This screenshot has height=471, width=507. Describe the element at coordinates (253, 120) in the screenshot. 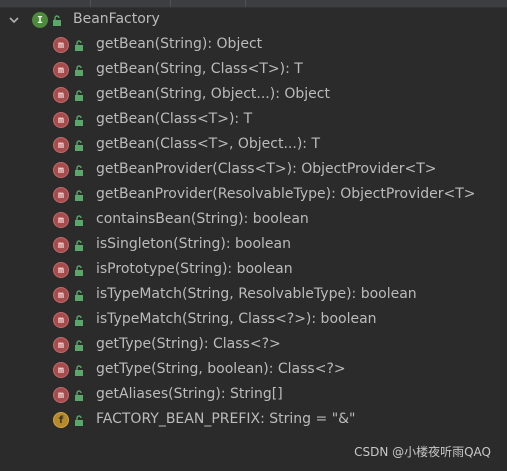

I see `tree-method-node: m getBean(Class<T>): T` at that location.